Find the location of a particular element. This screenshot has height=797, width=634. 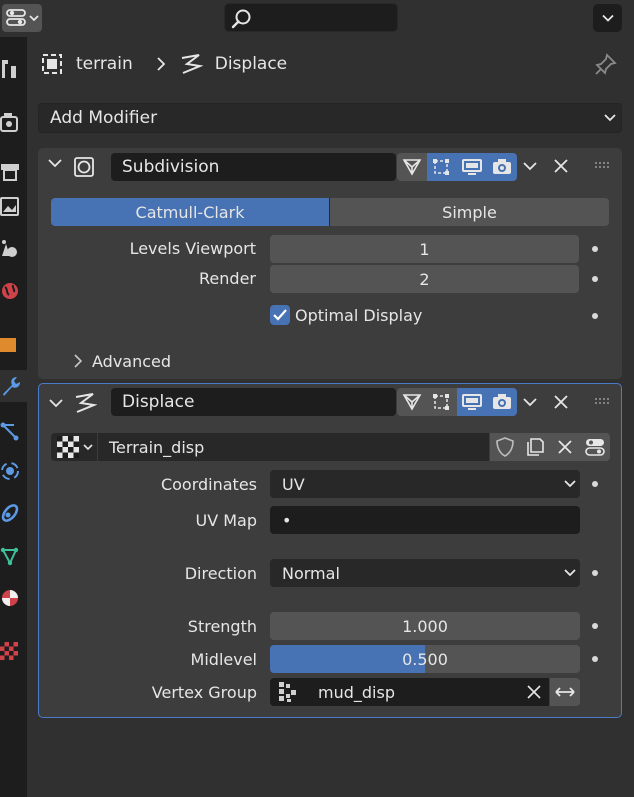

render-levels-label: Render is located at coordinates (227, 278).